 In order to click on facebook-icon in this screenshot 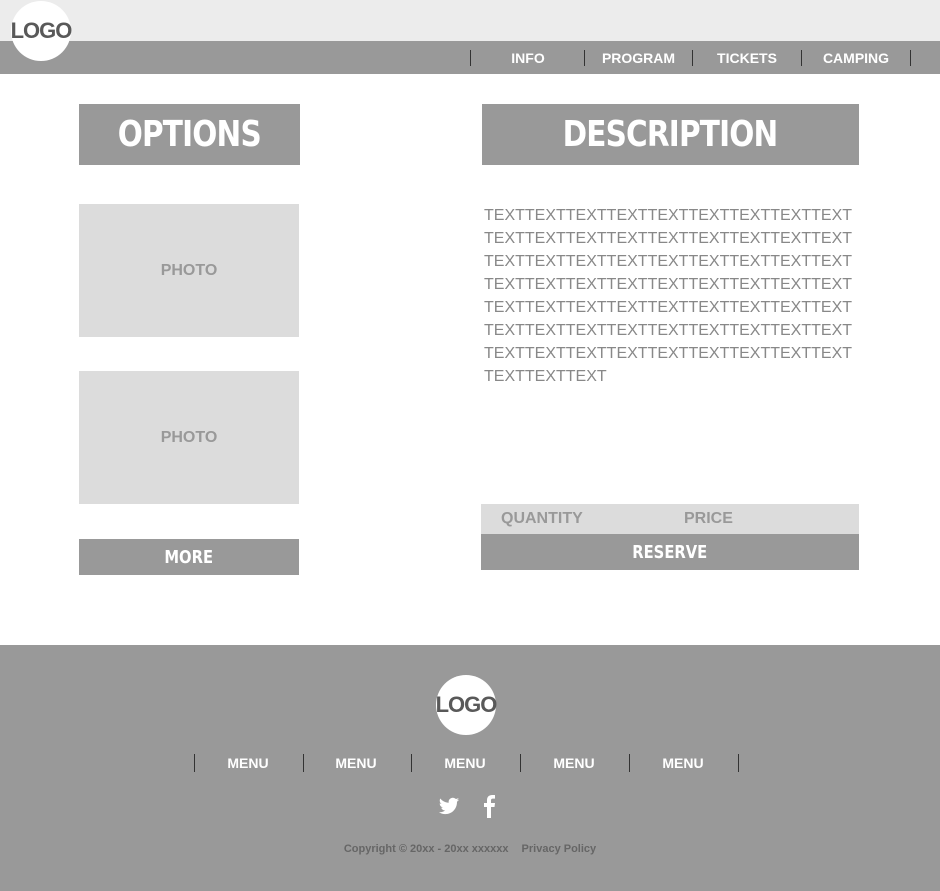, I will do `click(489, 806)`.